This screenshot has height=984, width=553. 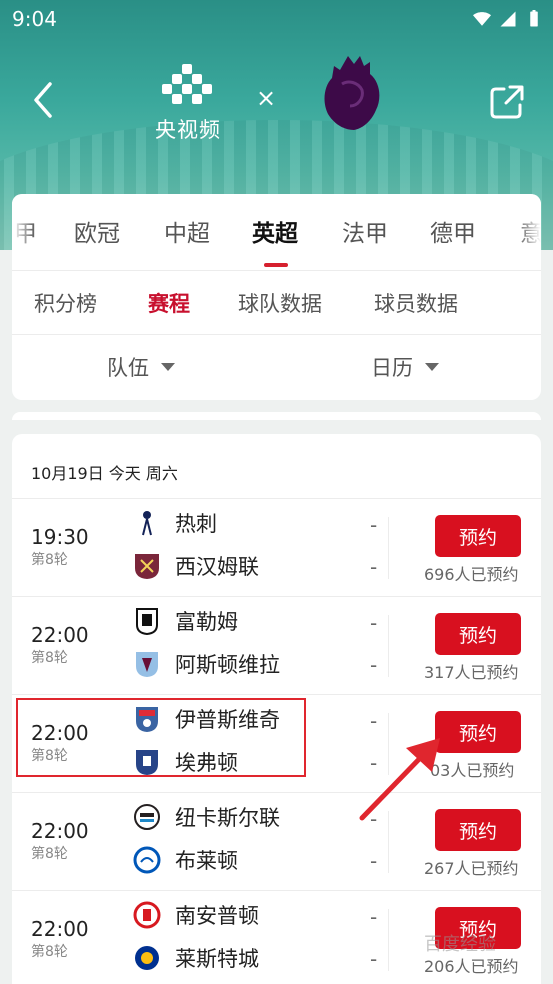 I want to click on sub-tabs: 积分榜 赛程 球队数据 球员数据, so click(x=276, y=302).